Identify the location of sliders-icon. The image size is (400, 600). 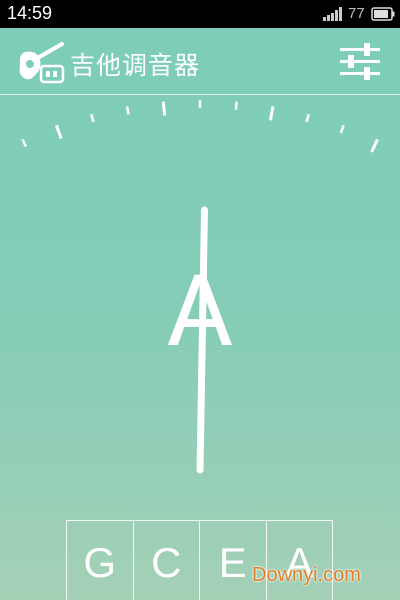
(360, 61).